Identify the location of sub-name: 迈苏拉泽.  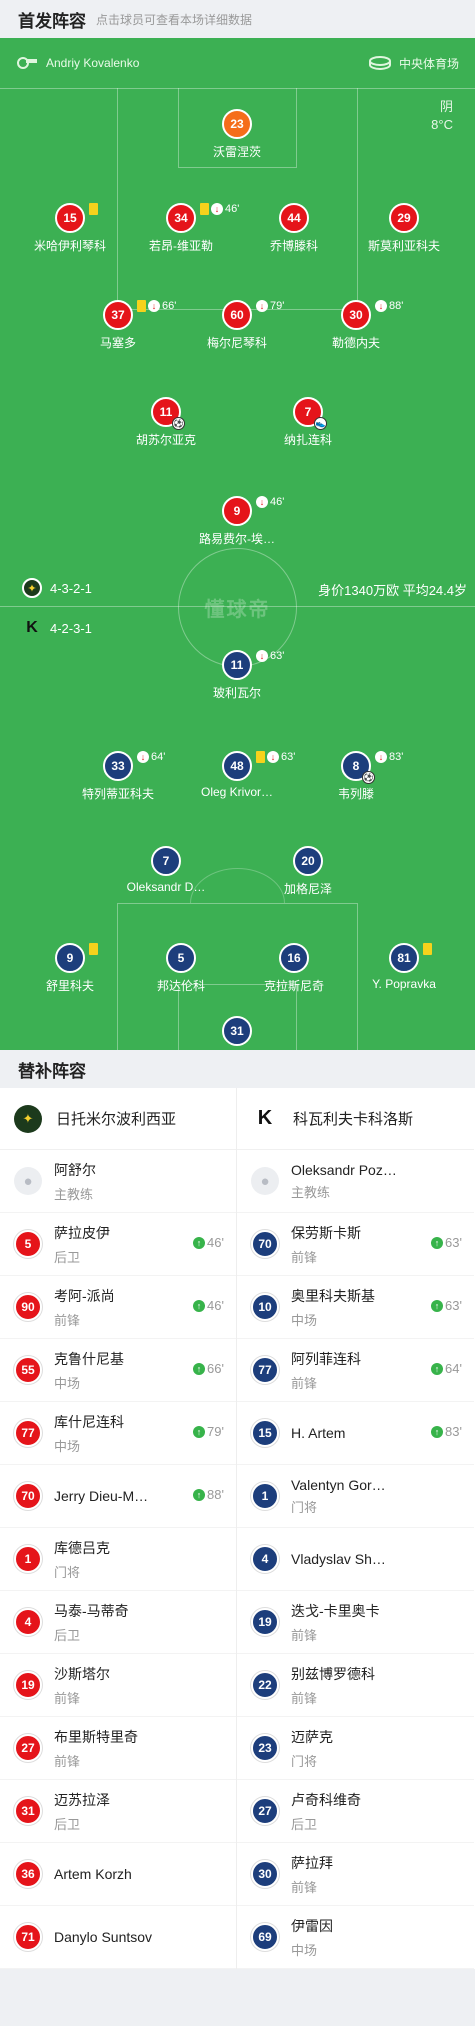
(82, 1799).